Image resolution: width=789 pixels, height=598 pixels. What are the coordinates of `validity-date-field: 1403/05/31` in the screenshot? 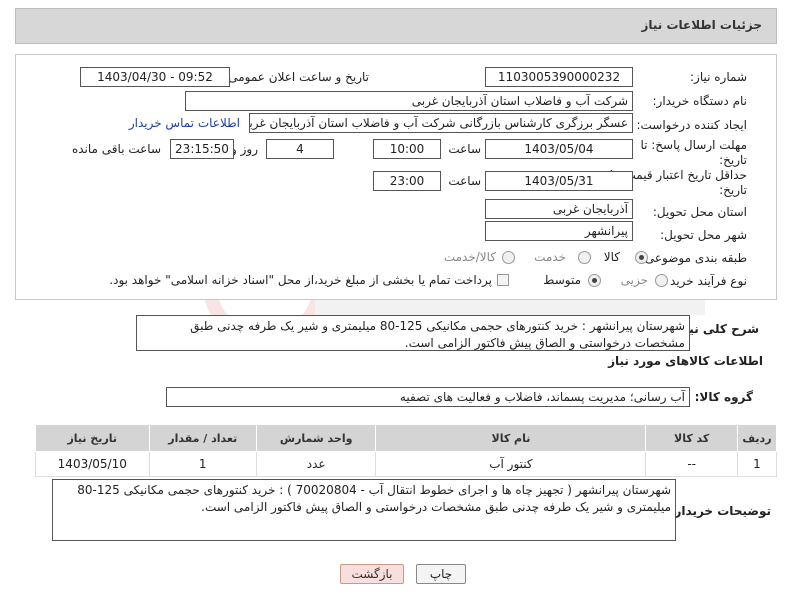 It's located at (559, 181).